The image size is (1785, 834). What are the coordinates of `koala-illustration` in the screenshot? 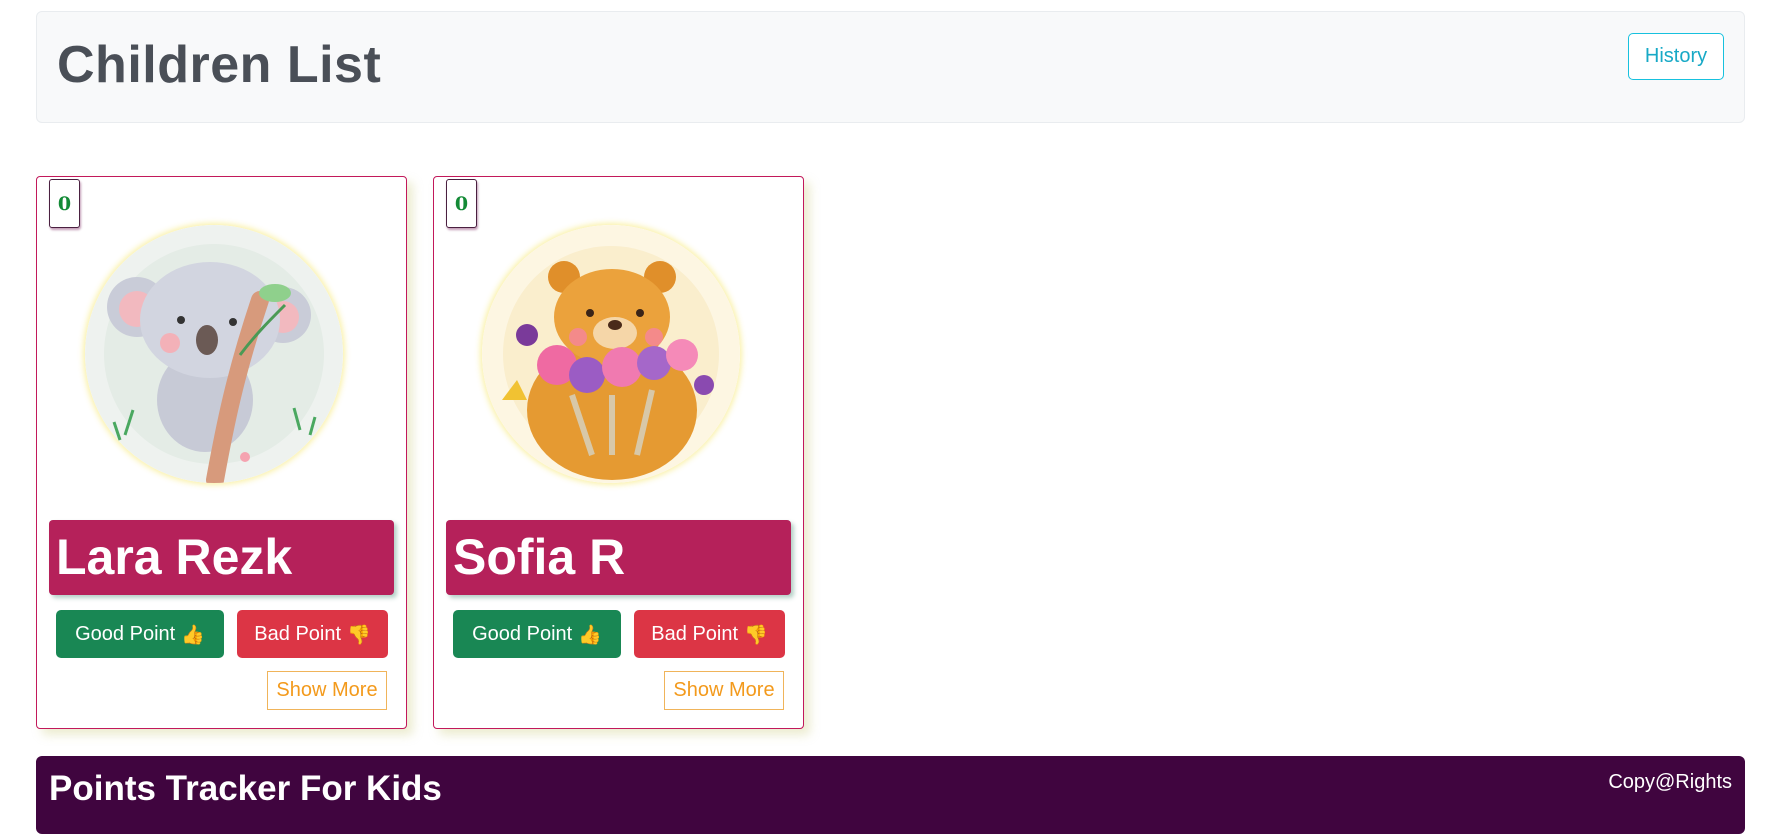 It's located at (214, 354).